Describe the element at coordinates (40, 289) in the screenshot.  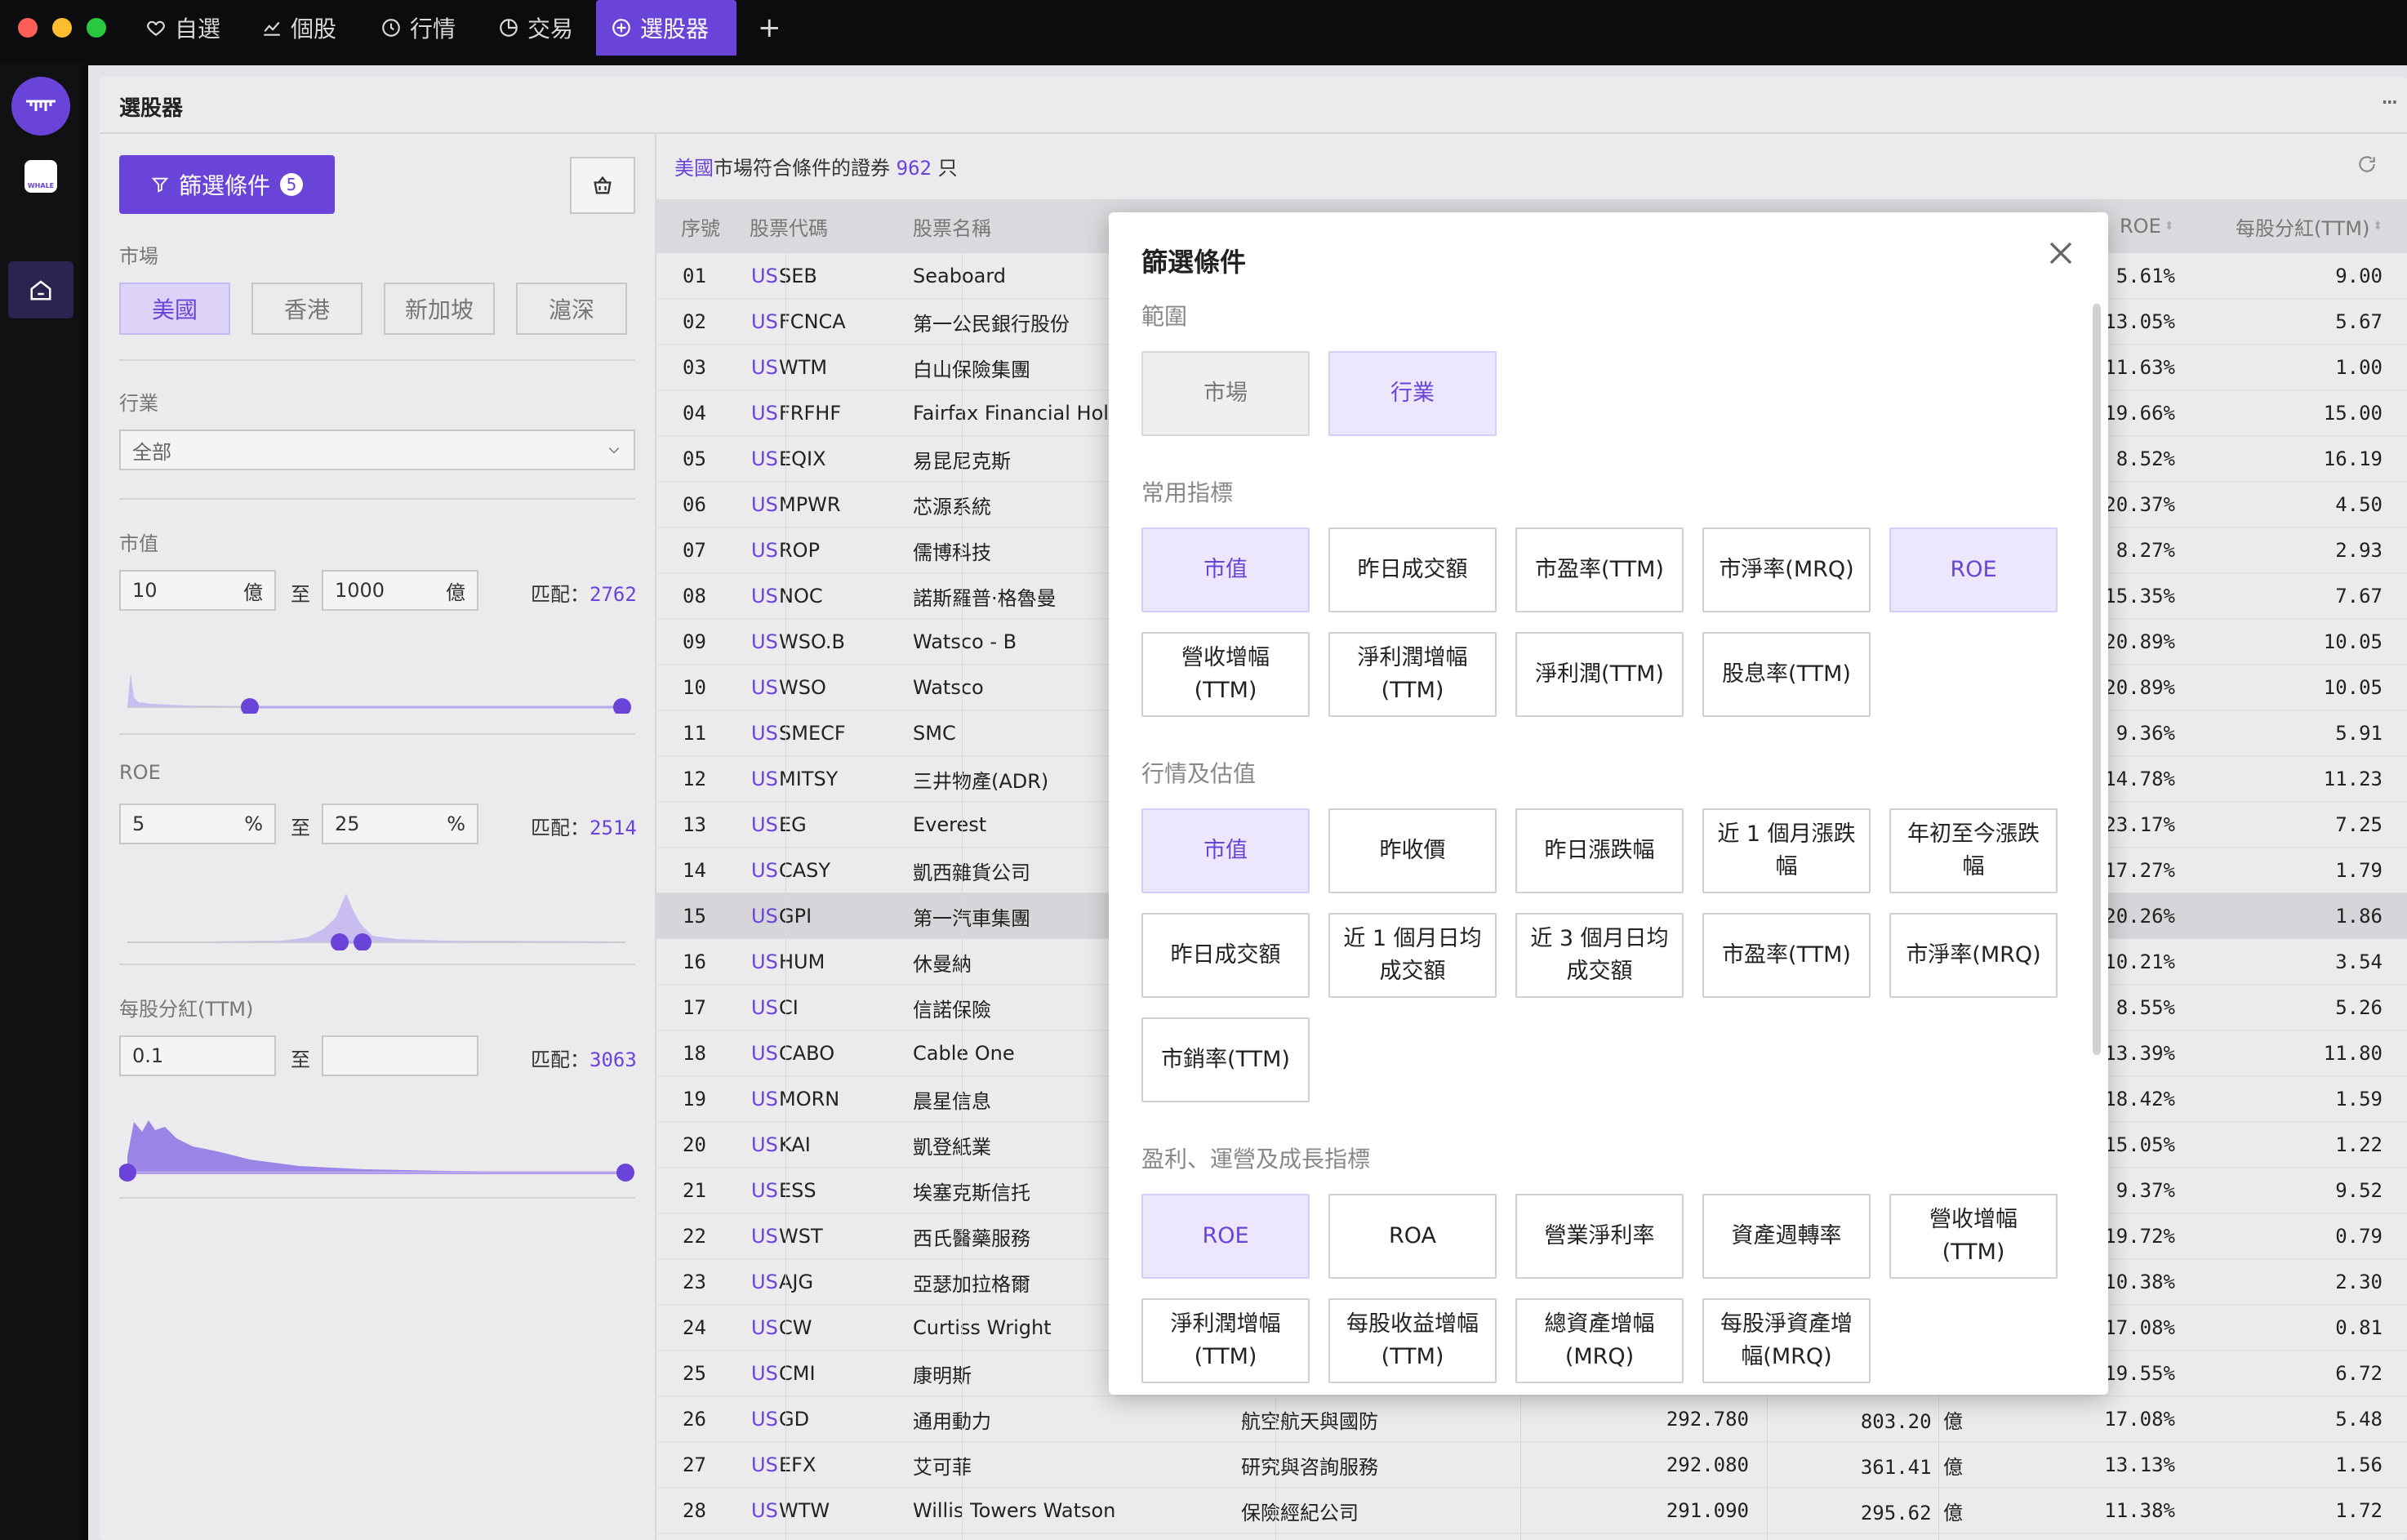
I see `home-nav-button` at that location.